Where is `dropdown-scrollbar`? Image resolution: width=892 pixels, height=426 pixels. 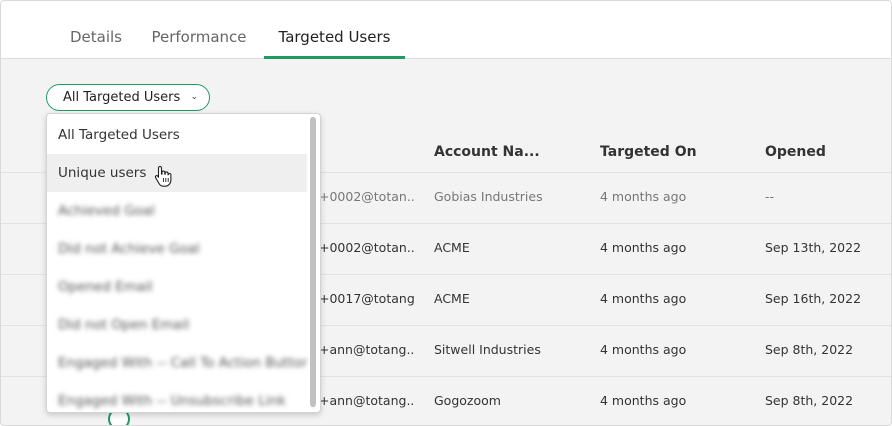 dropdown-scrollbar is located at coordinates (313, 263).